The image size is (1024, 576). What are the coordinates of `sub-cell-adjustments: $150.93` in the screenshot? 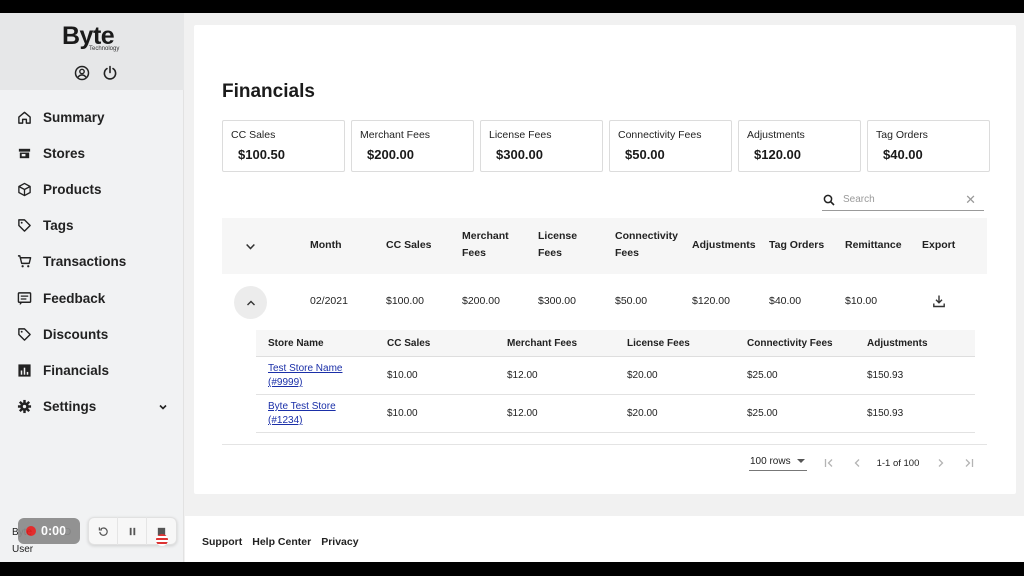 It's located at (885, 413).